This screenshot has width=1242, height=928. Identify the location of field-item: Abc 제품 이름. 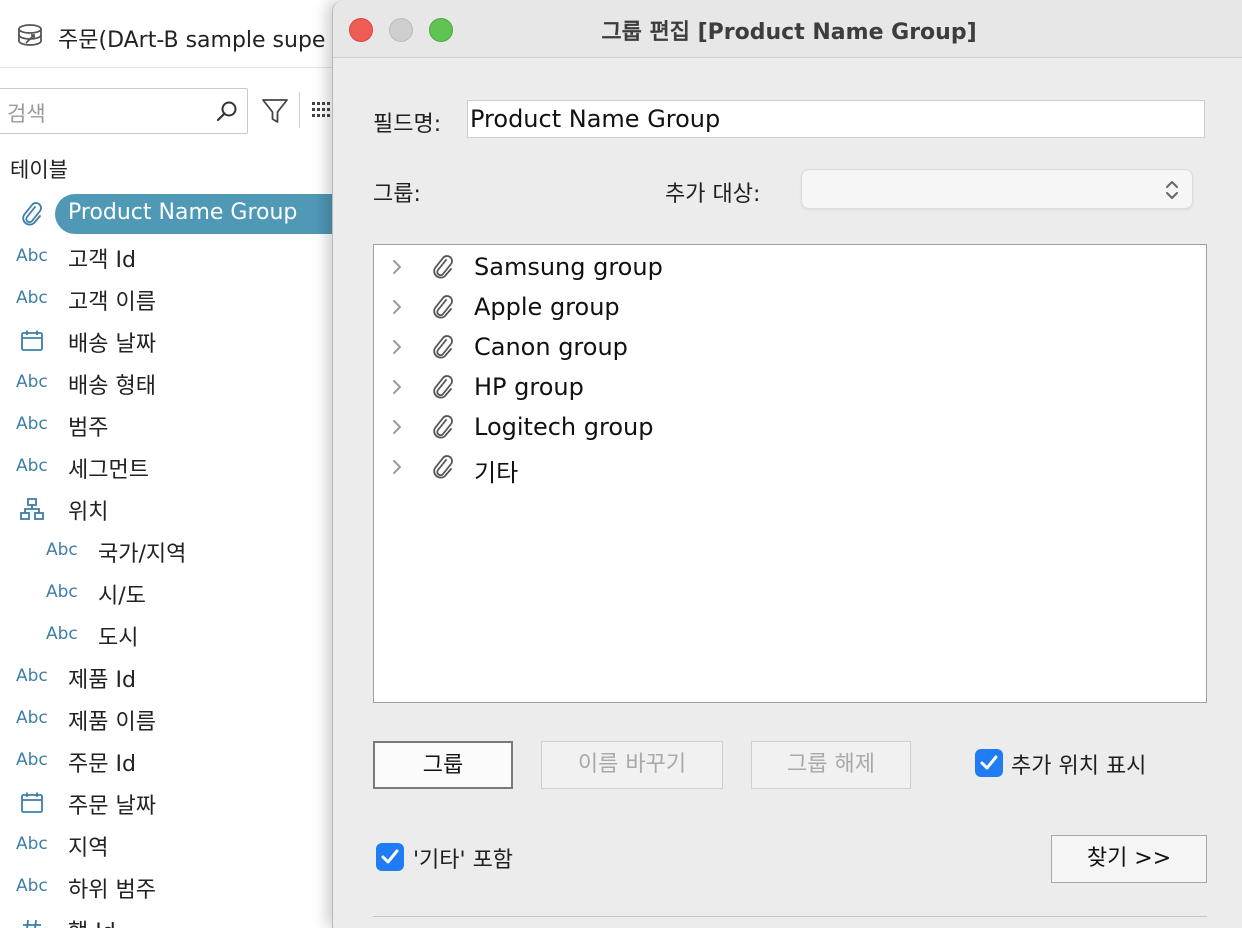
(170, 719).